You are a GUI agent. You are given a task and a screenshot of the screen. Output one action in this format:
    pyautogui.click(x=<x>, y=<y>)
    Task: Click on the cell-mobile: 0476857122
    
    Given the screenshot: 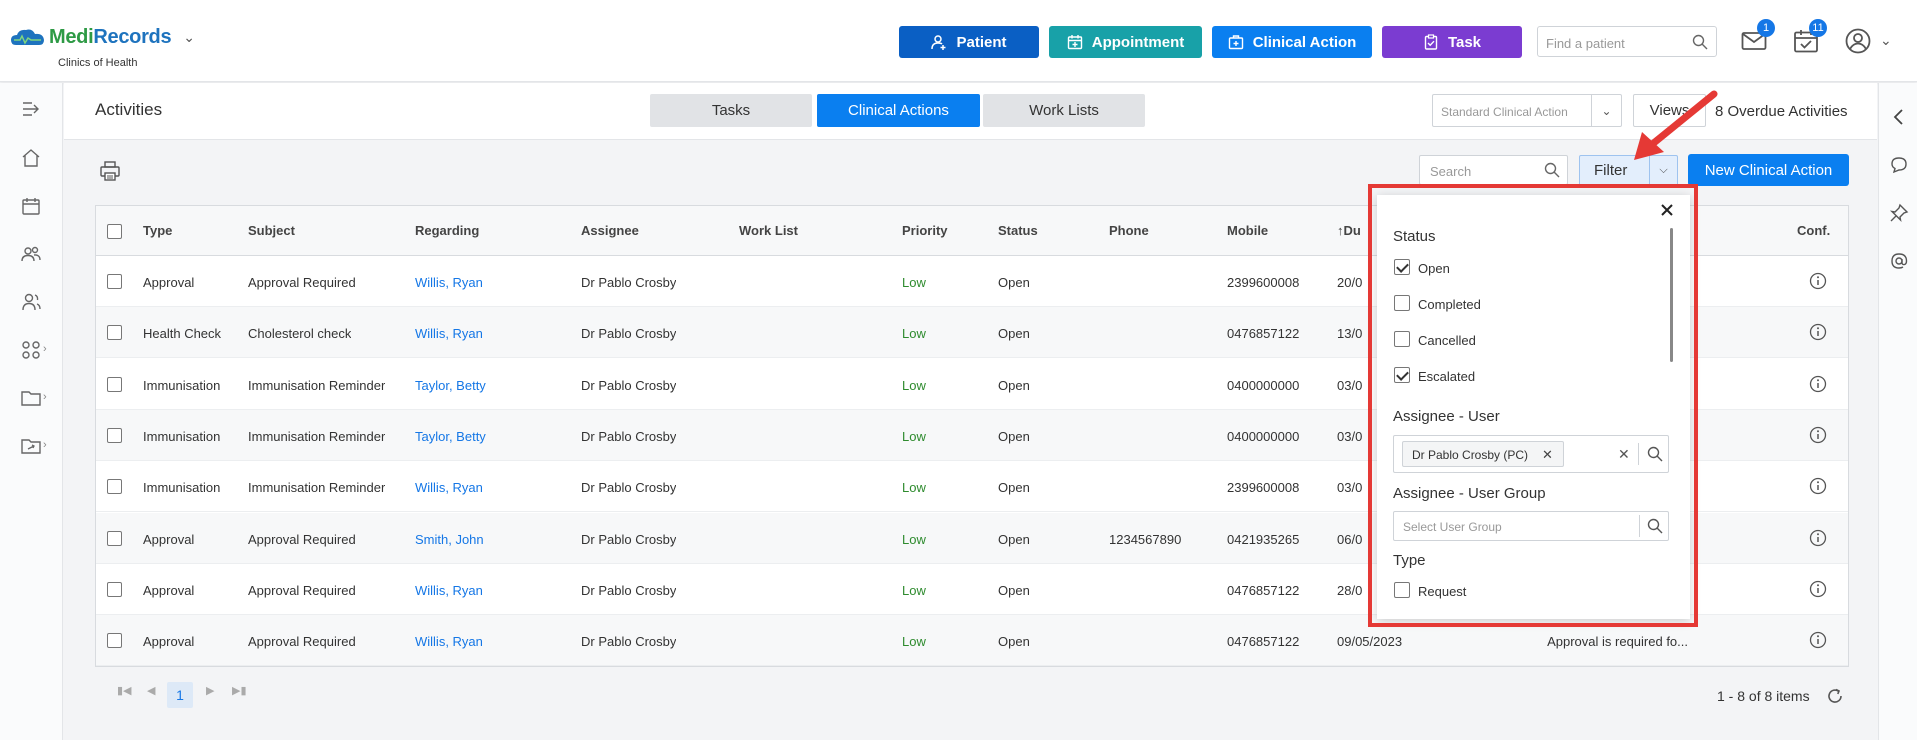 What is the action you would take?
    pyautogui.click(x=1263, y=590)
    